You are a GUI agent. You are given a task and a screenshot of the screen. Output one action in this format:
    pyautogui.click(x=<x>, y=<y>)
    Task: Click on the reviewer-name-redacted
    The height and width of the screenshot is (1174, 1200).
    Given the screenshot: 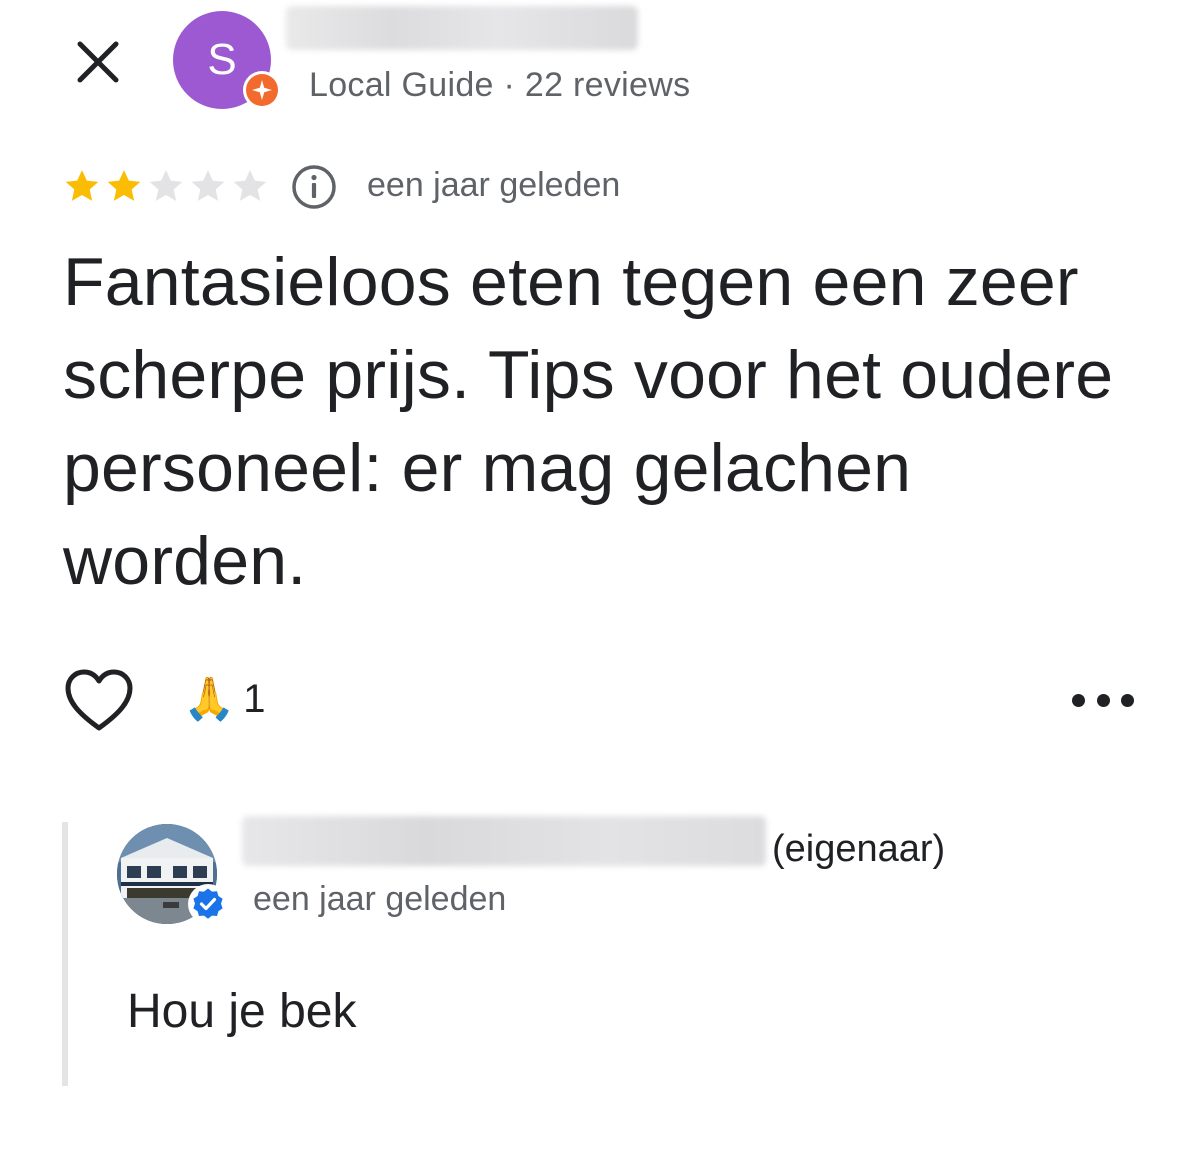 What is the action you would take?
    pyautogui.click(x=462, y=28)
    